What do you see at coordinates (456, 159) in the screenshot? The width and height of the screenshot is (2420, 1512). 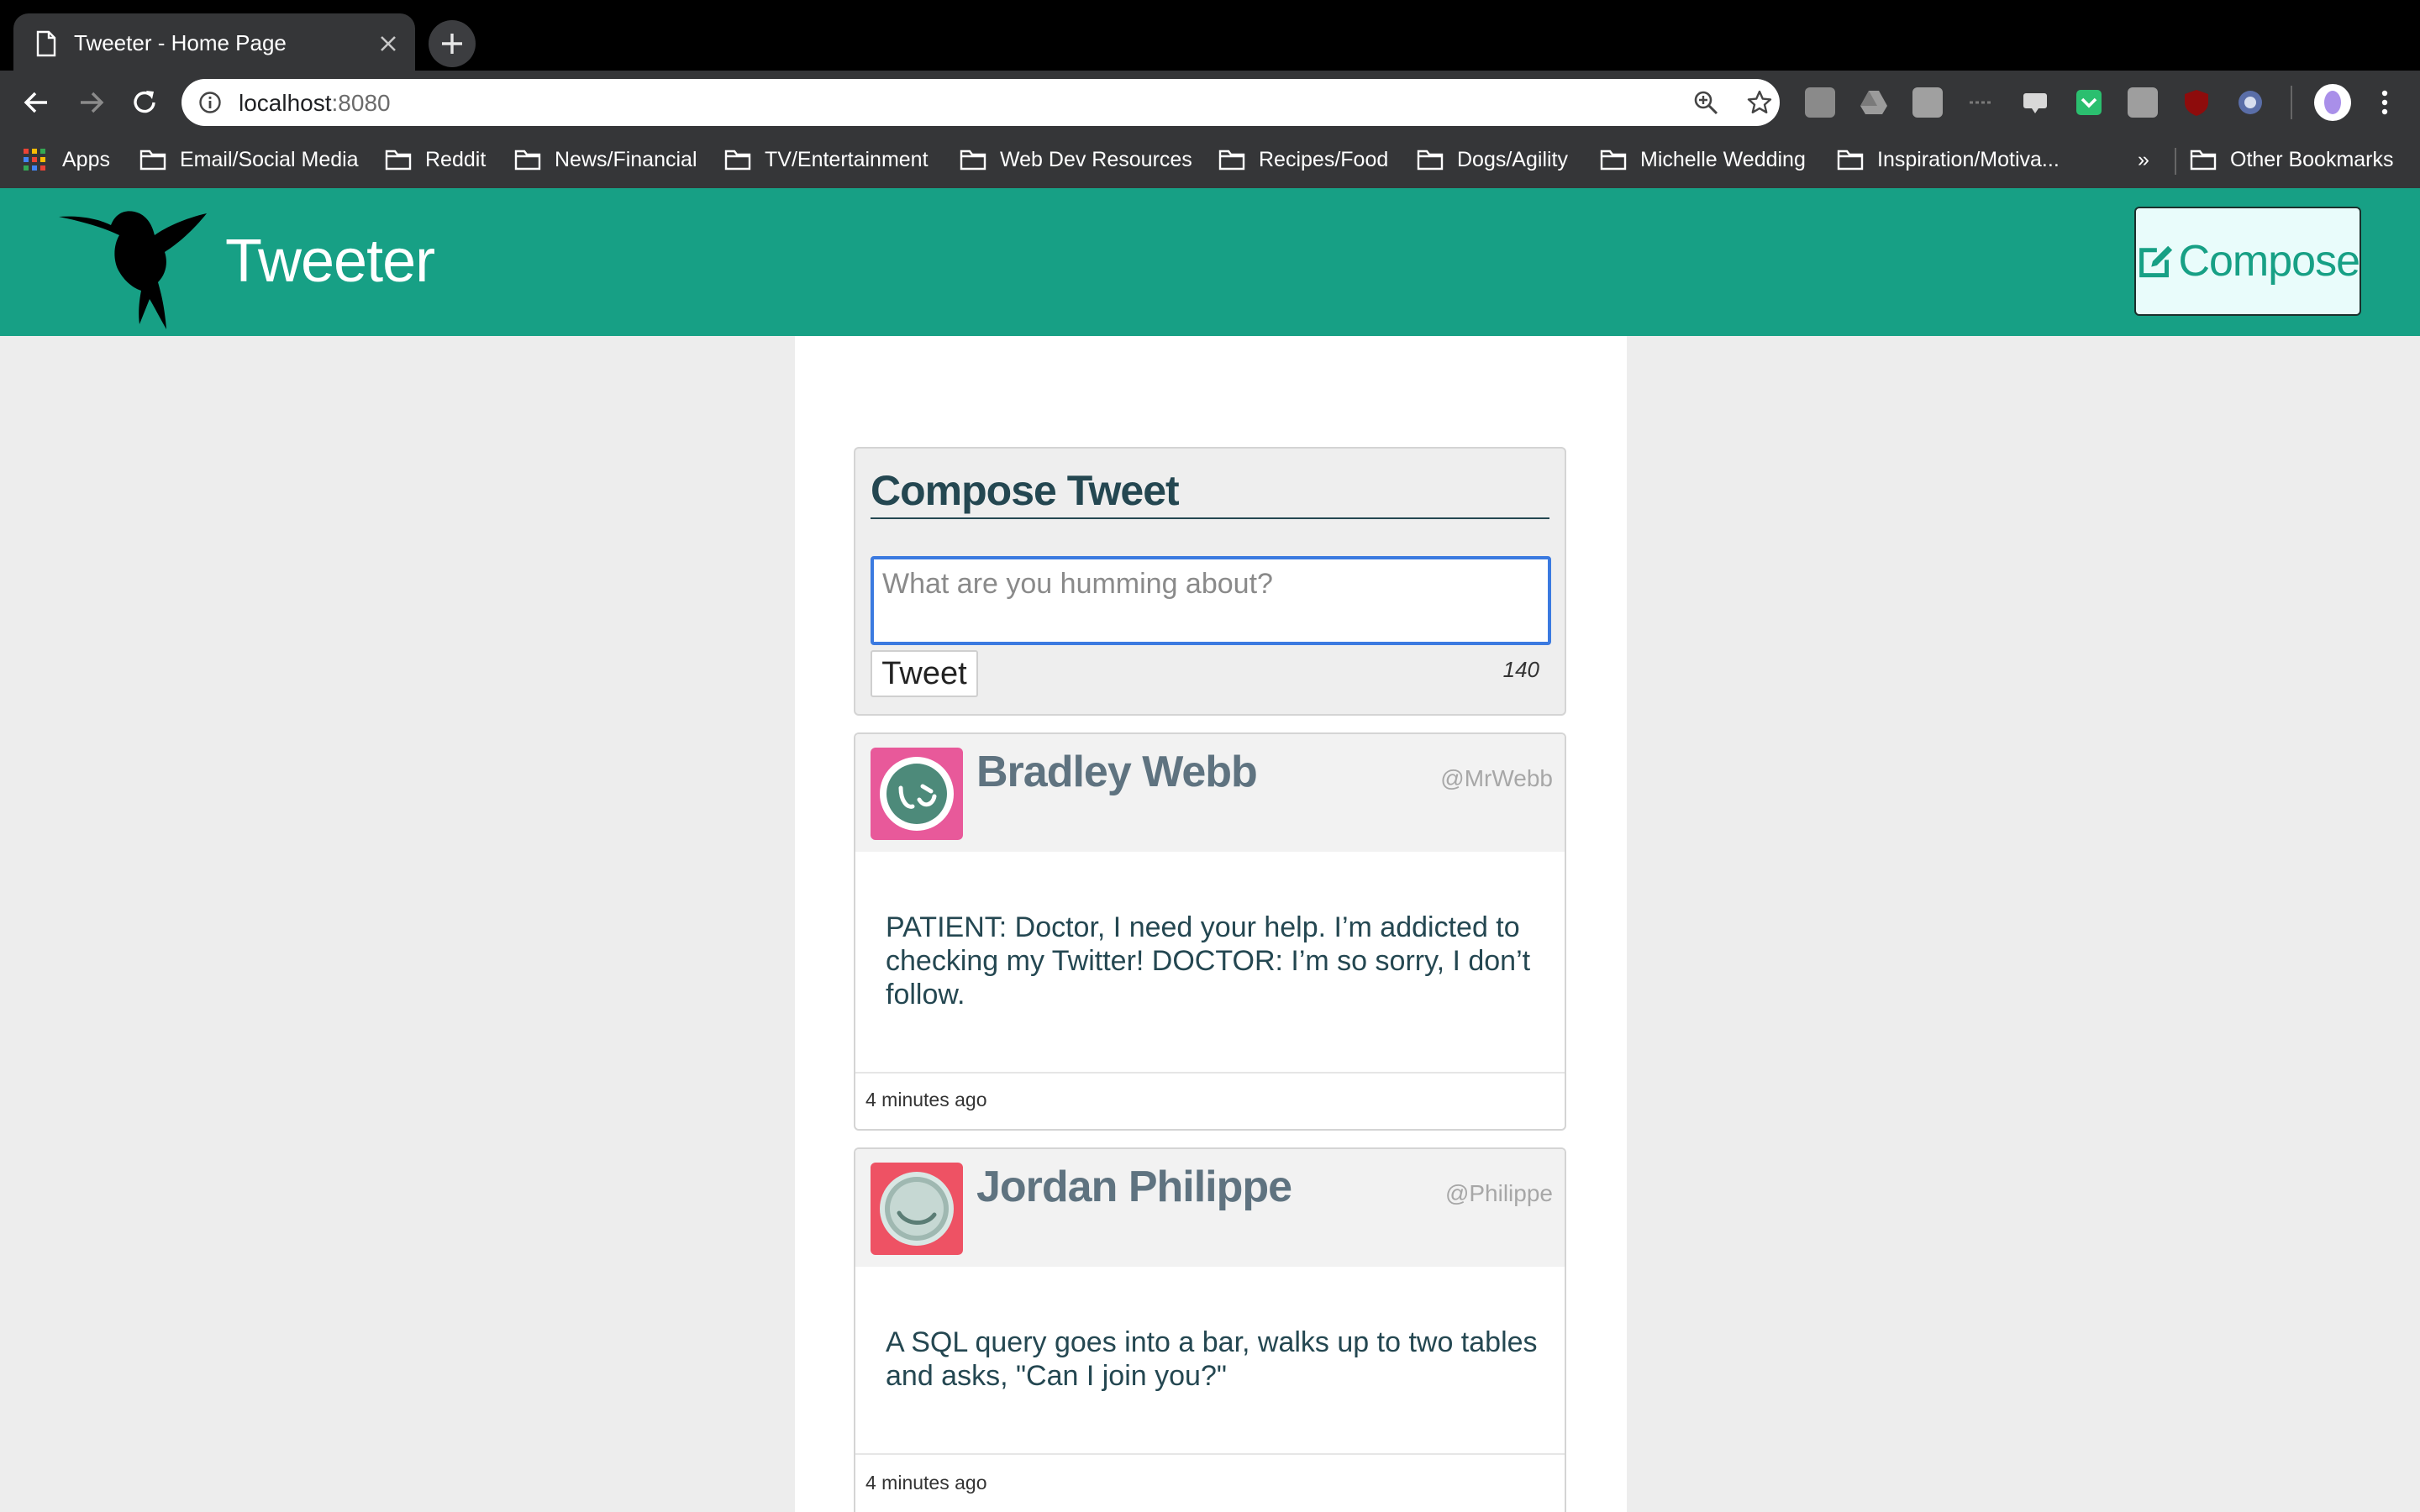 I see `bookmark-label: Reddit` at bounding box center [456, 159].